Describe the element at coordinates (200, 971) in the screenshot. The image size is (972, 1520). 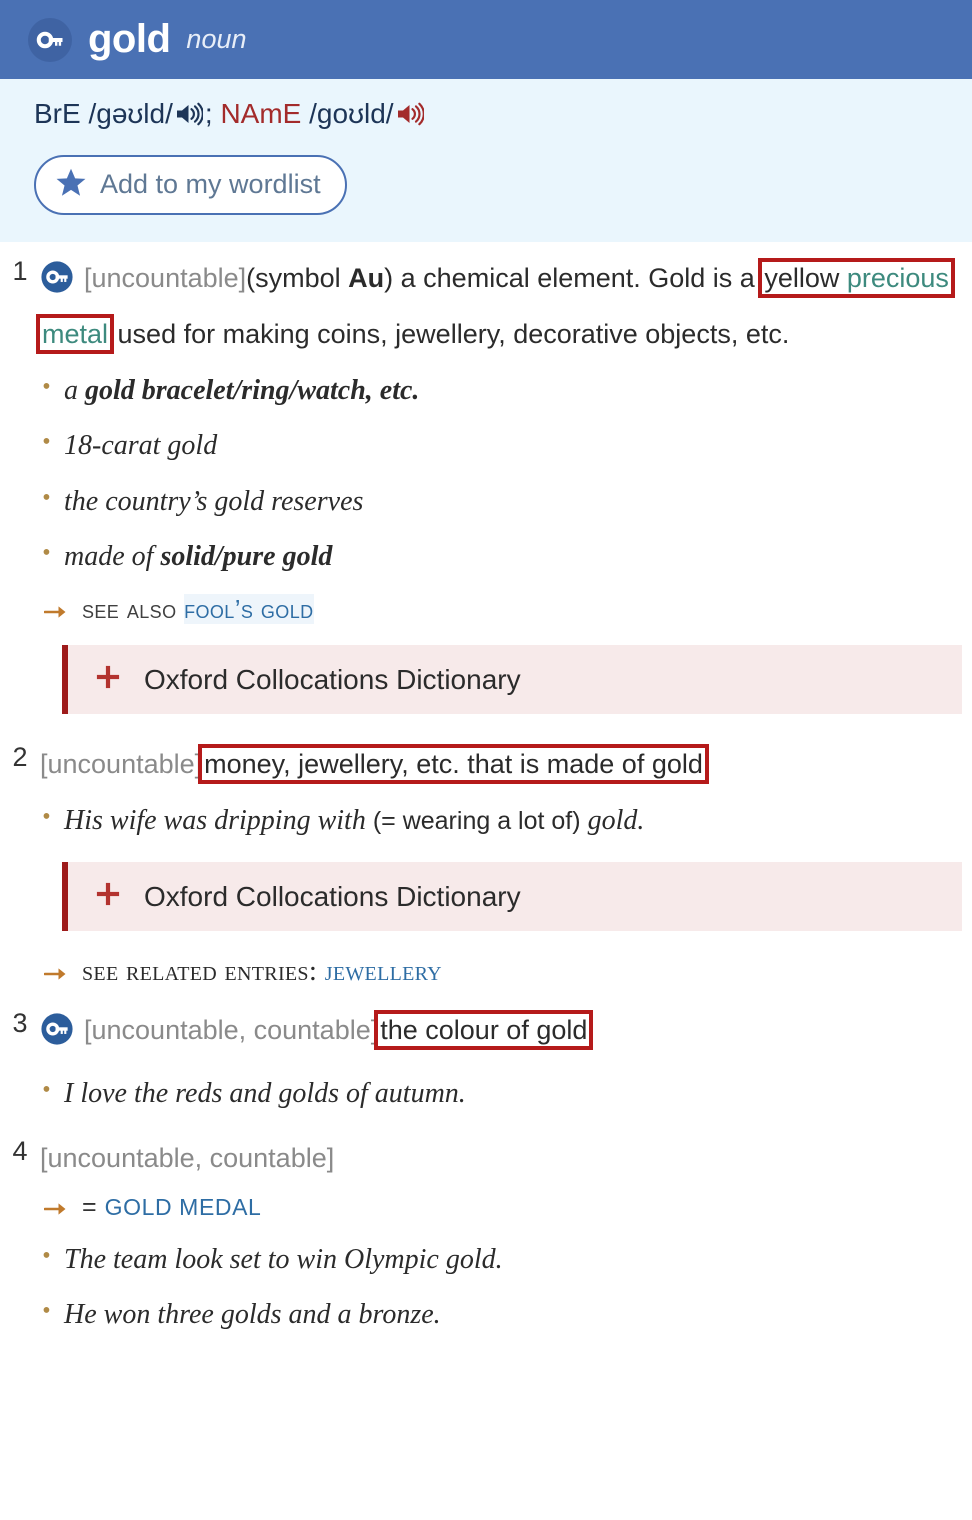
I see `see-related-label: See related entries:` at that location.